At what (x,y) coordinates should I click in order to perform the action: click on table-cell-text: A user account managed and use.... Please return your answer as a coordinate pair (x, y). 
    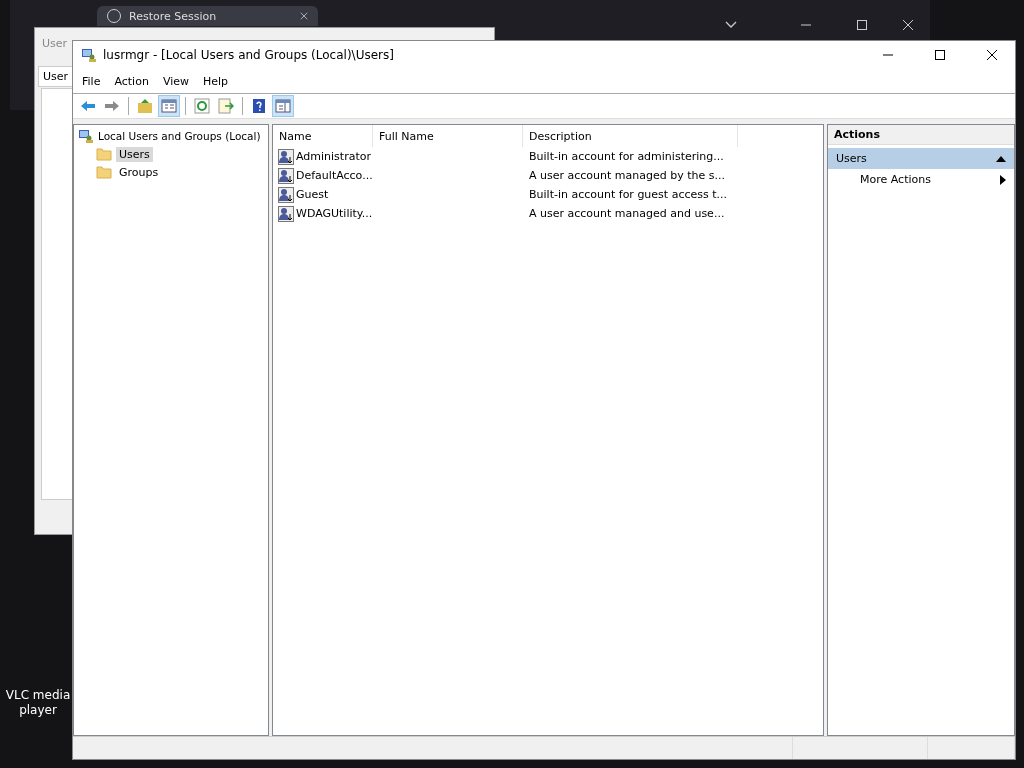
    Looking at the image, I should click on (627, 213).